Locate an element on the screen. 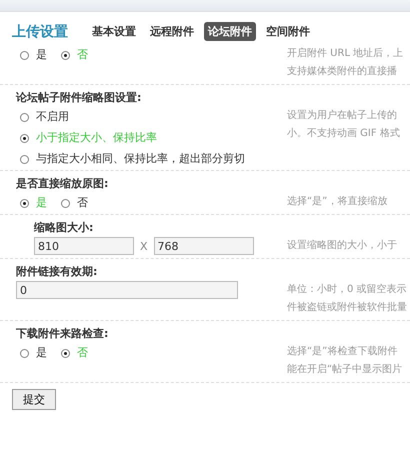 This screenshot has width=410, height=450. submit-button: 提交 is located at coordinates (34, 399).